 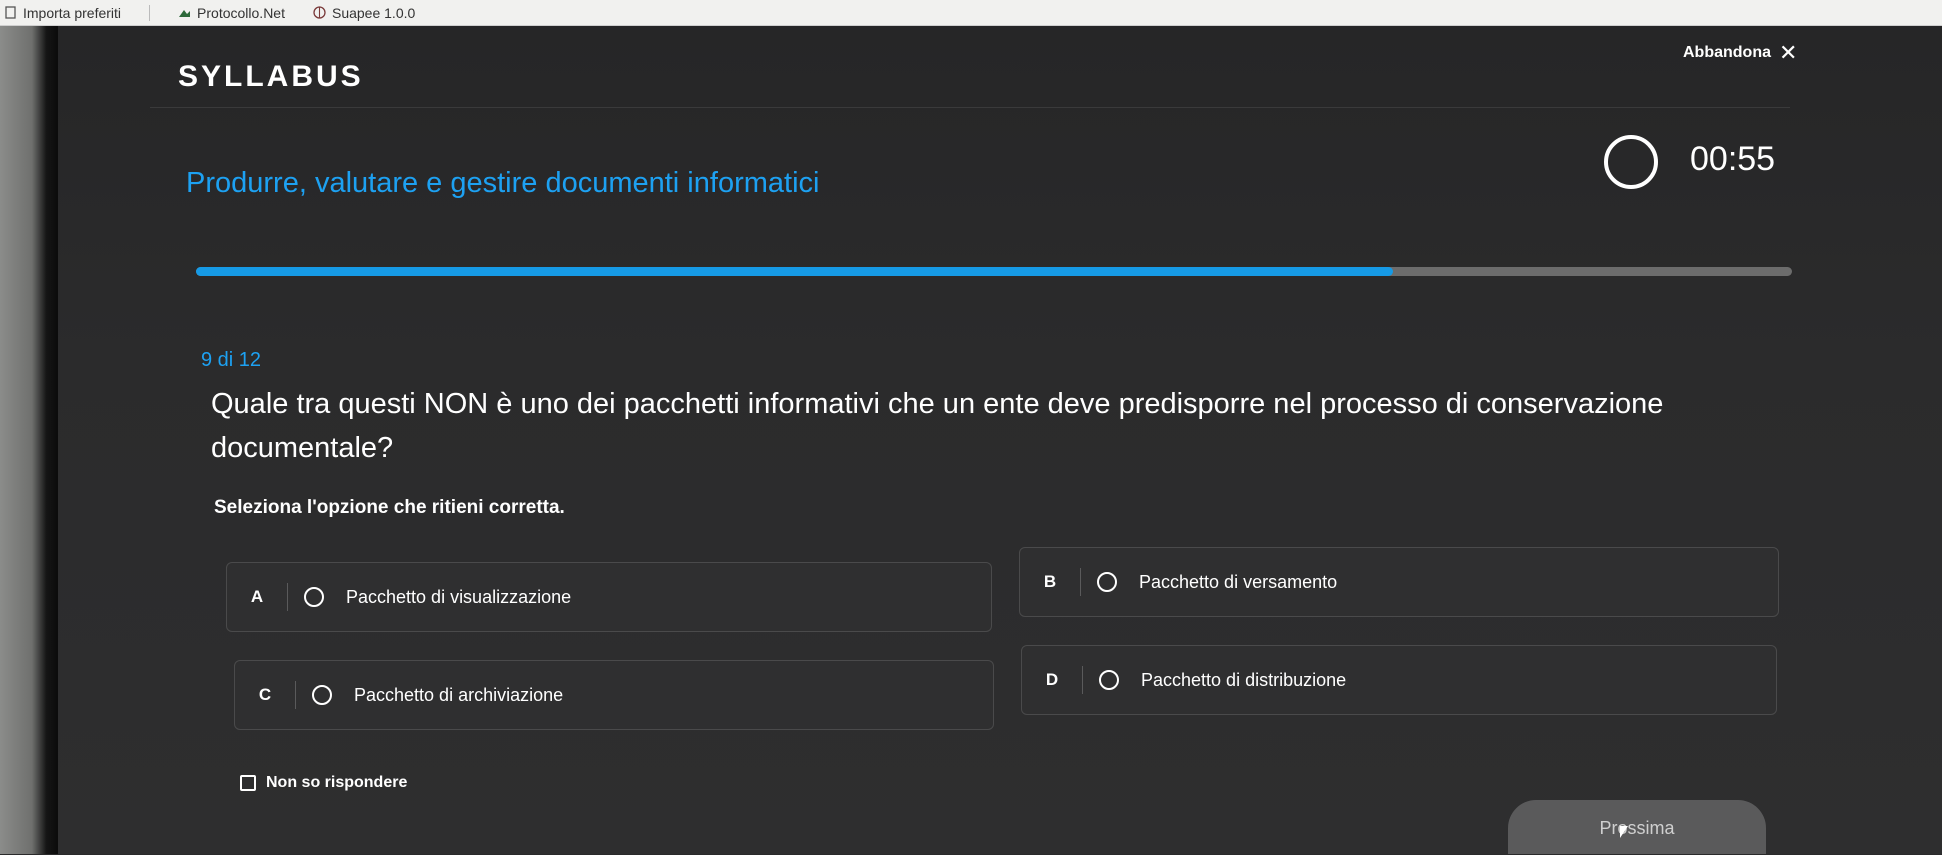 What do you see at coordinates (10, 12) in the screenshot?
I see `bookmark-icon` at bounding box center [10, 12].